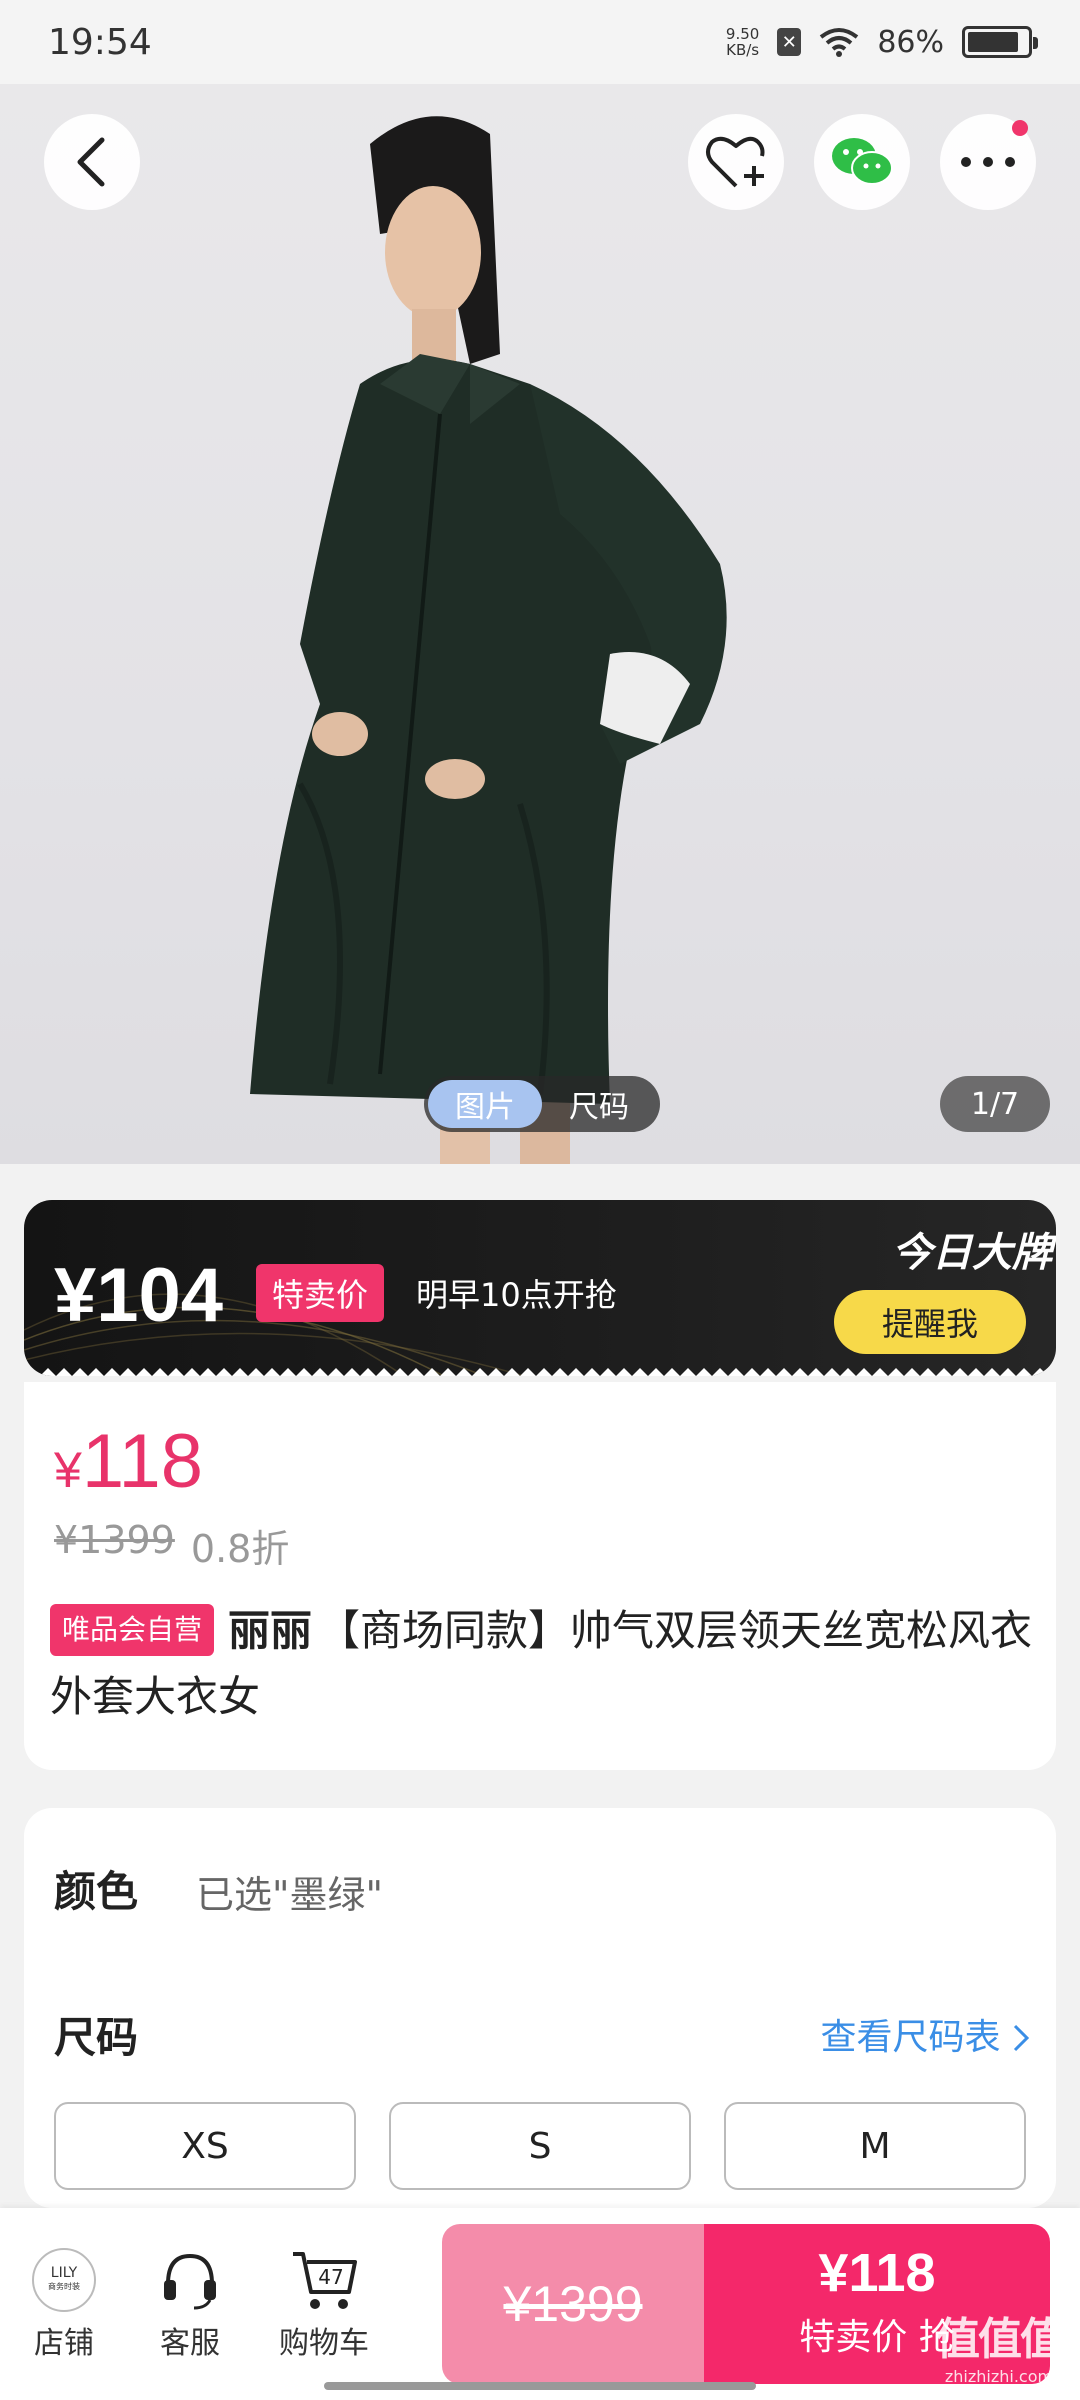  Describe the element at coordinates (573, 2304) in the screenshot. I see `original-price-buy-button: ¥1399` at that location.